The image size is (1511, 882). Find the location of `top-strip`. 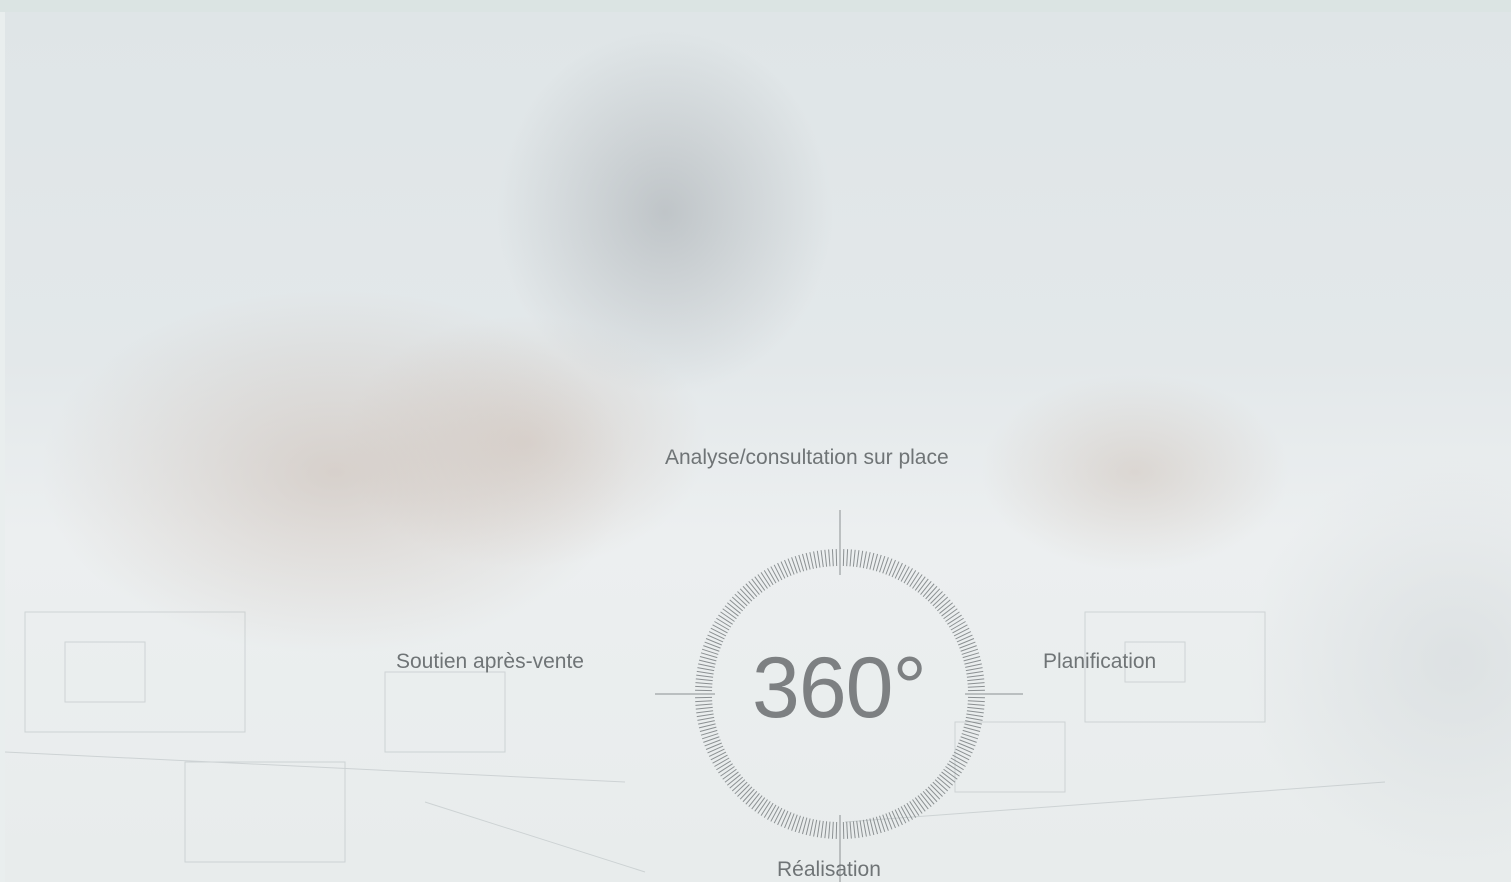

top-strip is located at coordinates (755, 6).